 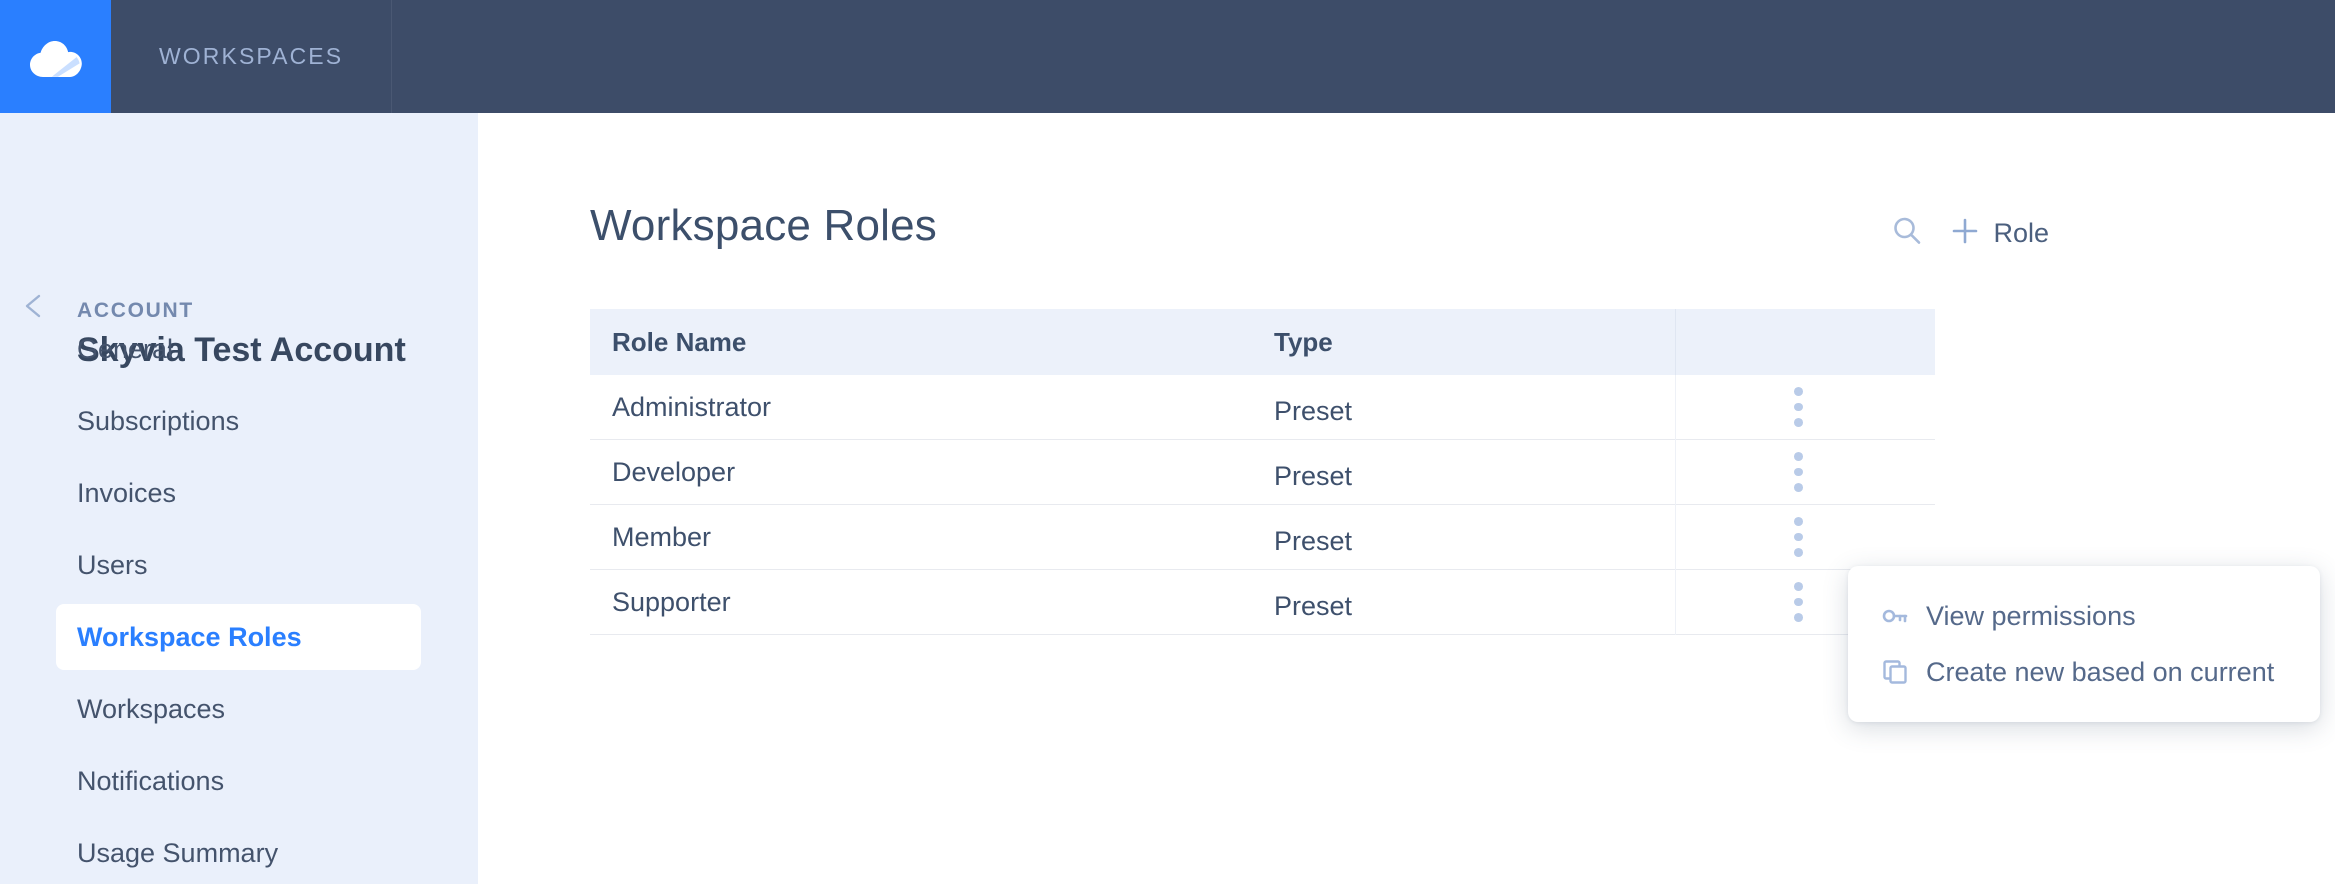 What do you see at coordinates (151, 708) in the screenshot?
I see `sidebar-item-label: Workspaces` at bounding box center [151, 708].